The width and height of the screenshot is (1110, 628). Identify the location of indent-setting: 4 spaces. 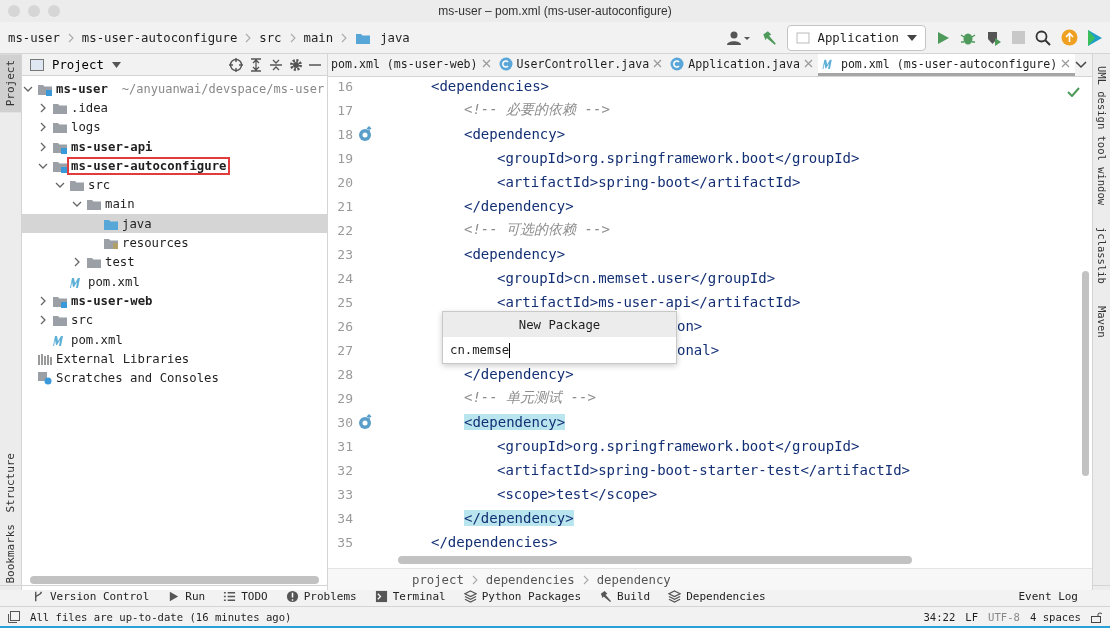
(1055, 616).